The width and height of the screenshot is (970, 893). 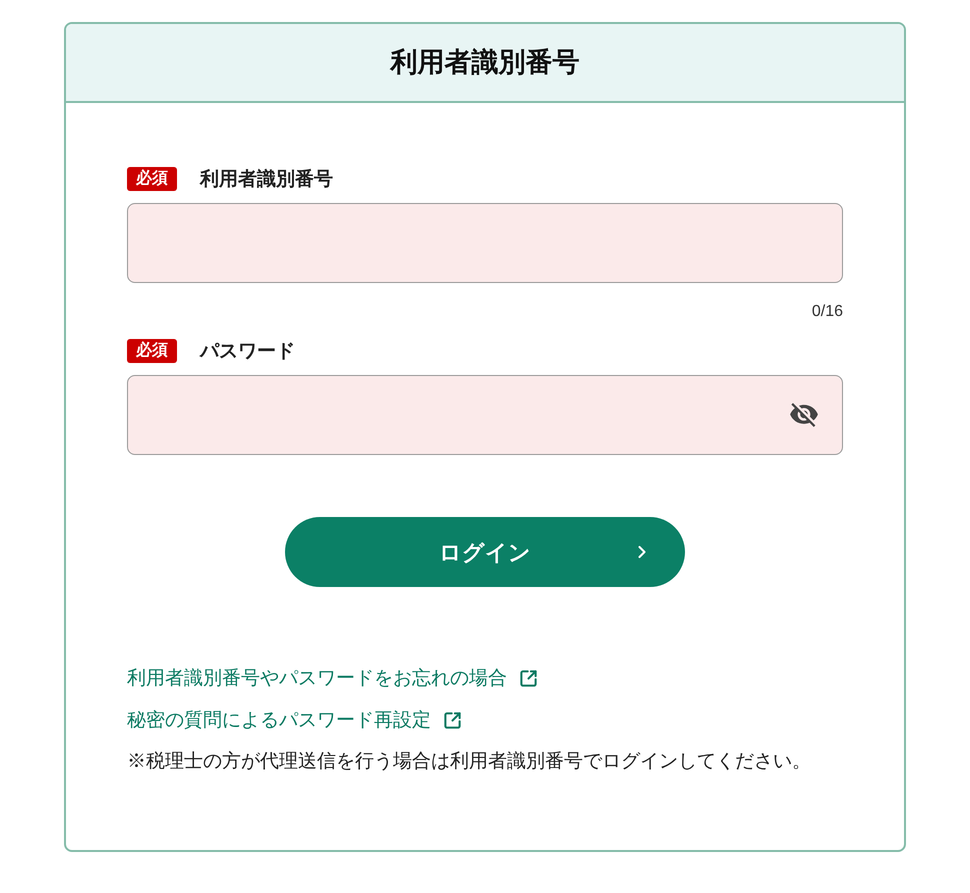 What do you see at coordinates (485, 62) in the screenshot?
I see `card-title: 利用者識別番号` at bounding box center [485, 62].